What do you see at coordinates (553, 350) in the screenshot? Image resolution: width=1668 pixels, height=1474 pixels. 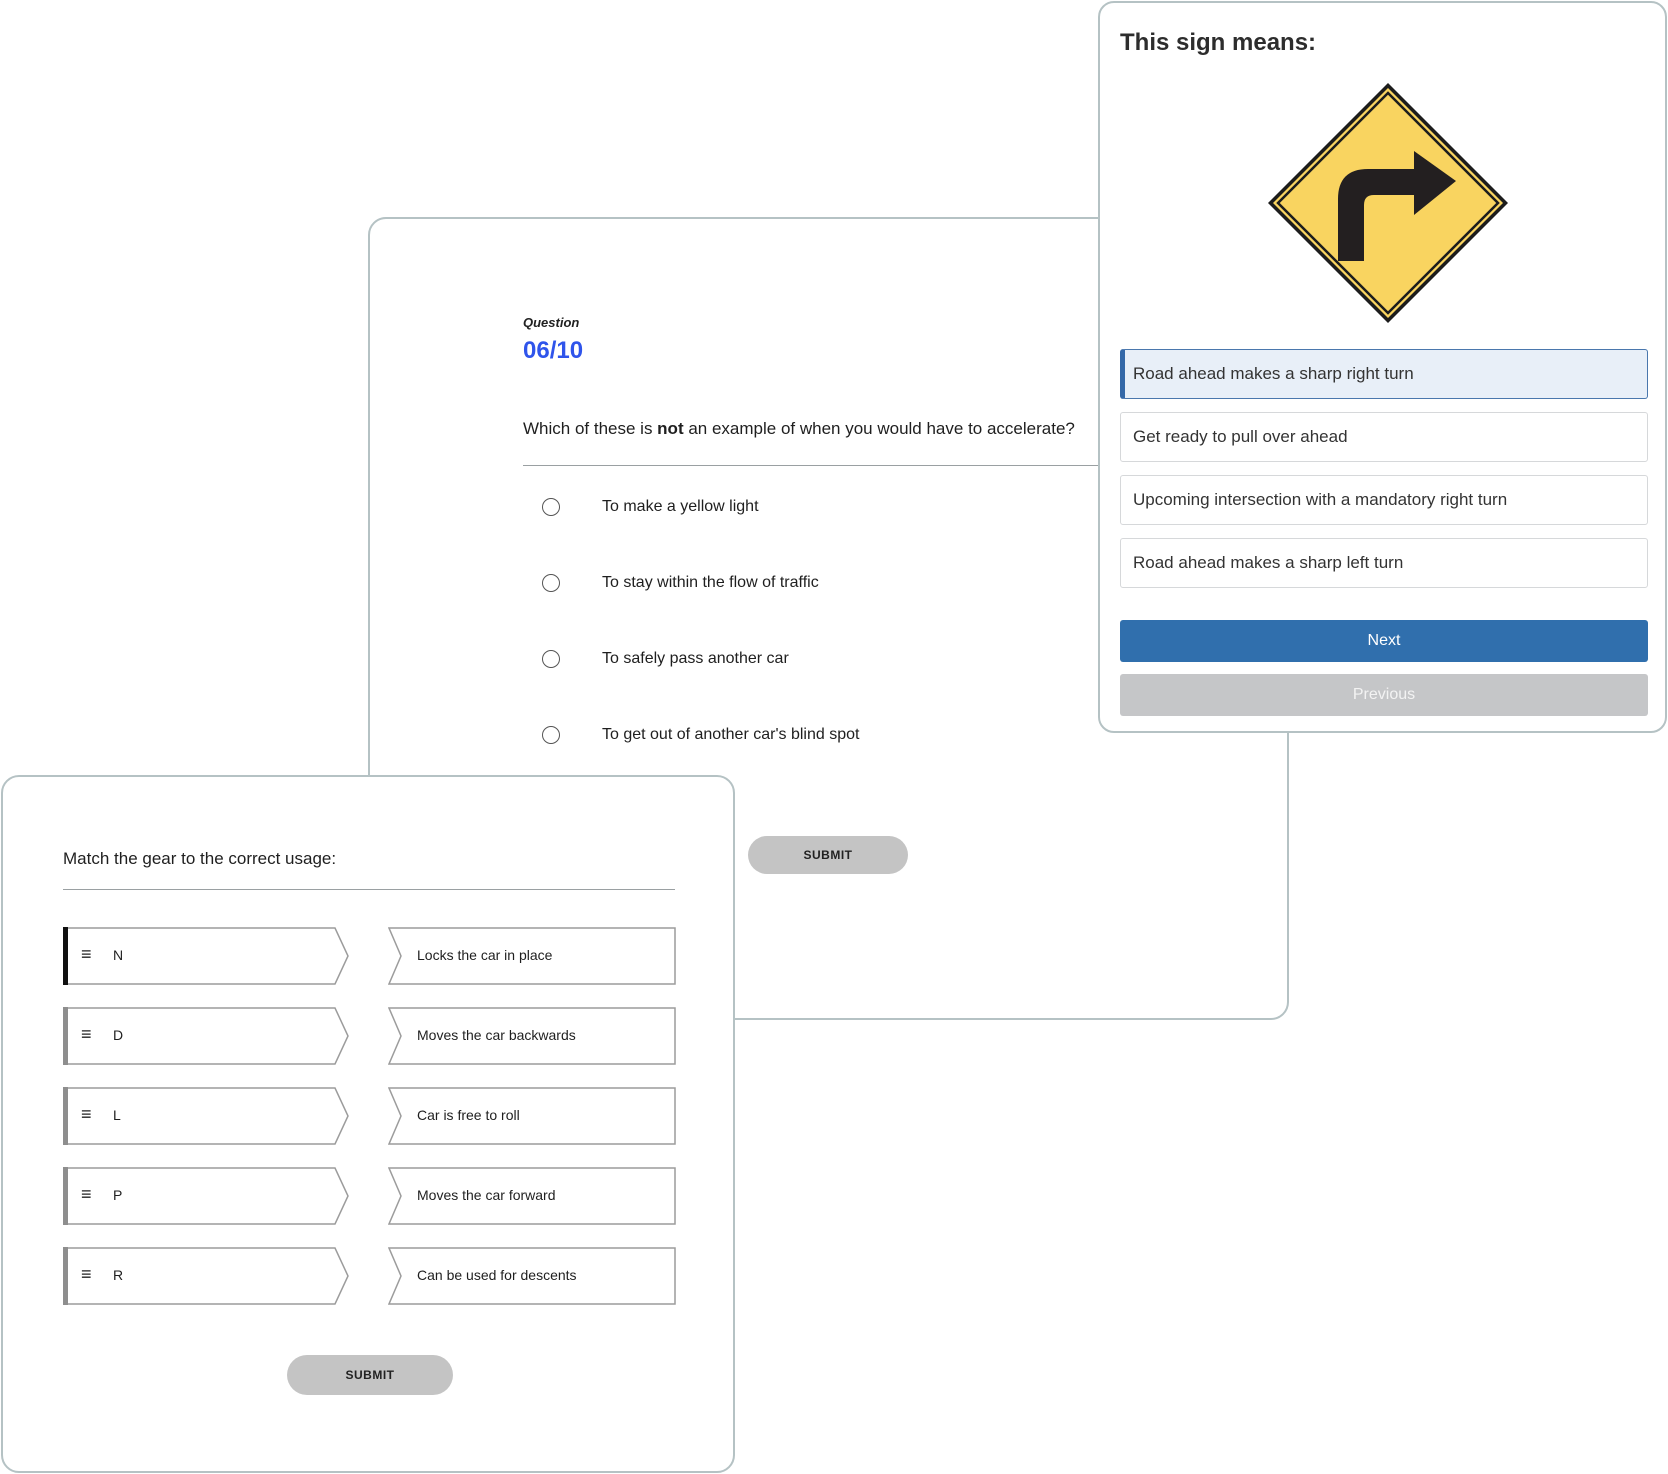 I see `question-counter: 06/10` at bounding box center [553, 350].